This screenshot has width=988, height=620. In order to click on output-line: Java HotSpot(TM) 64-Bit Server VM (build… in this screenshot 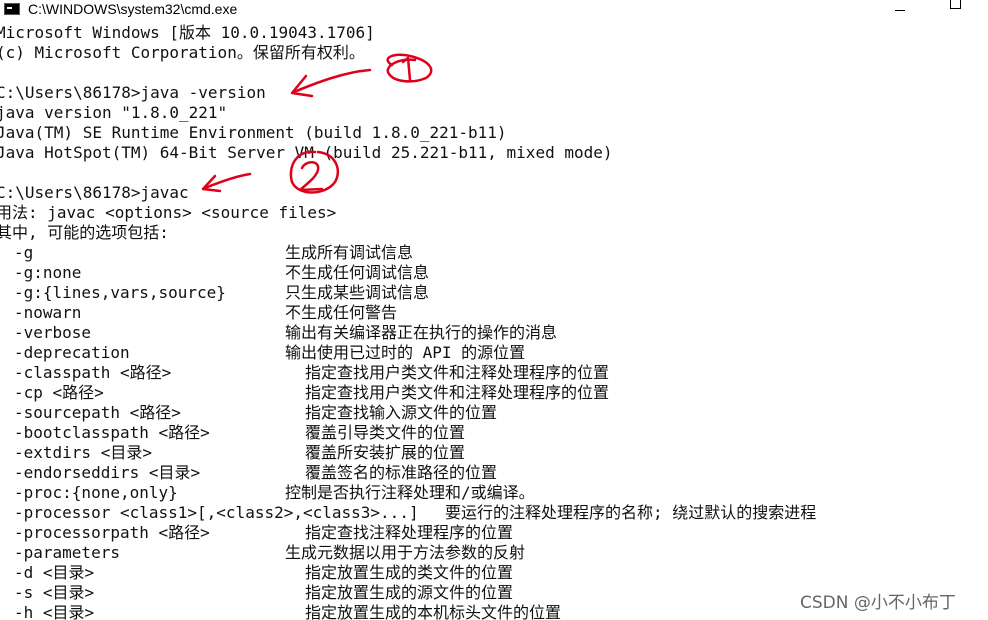, I will do `click(306, 152)`.